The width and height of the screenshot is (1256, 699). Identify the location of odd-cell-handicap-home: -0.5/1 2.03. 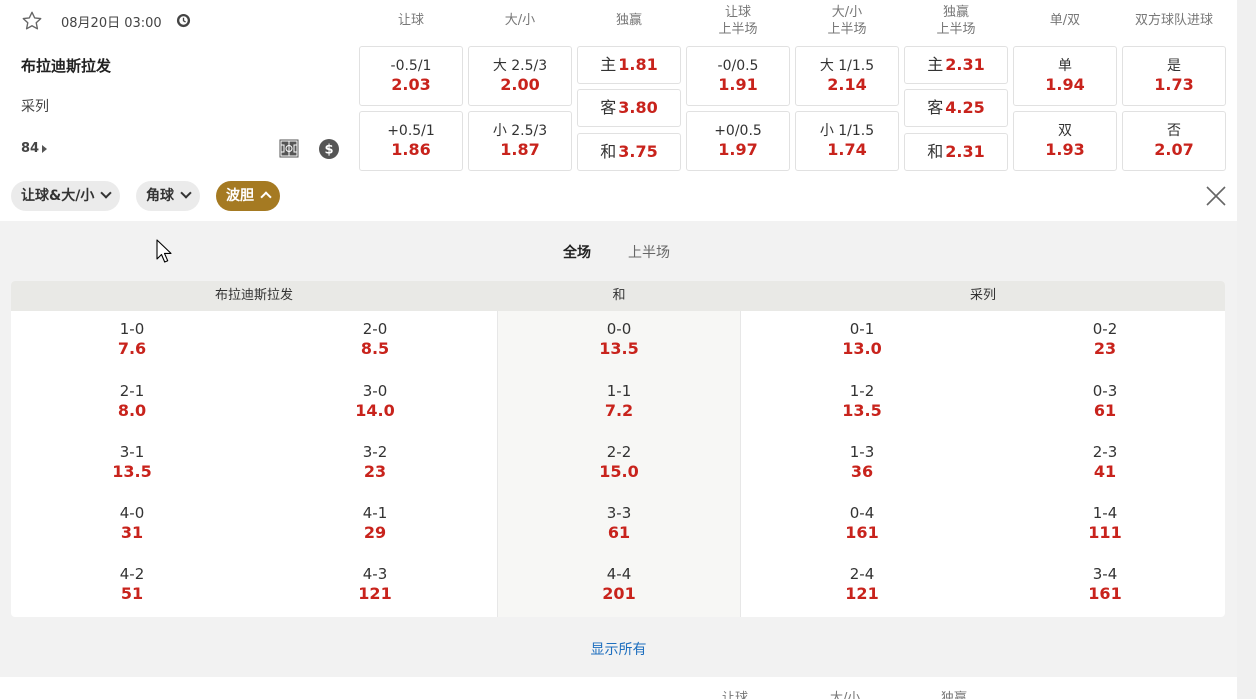
(411, 76).